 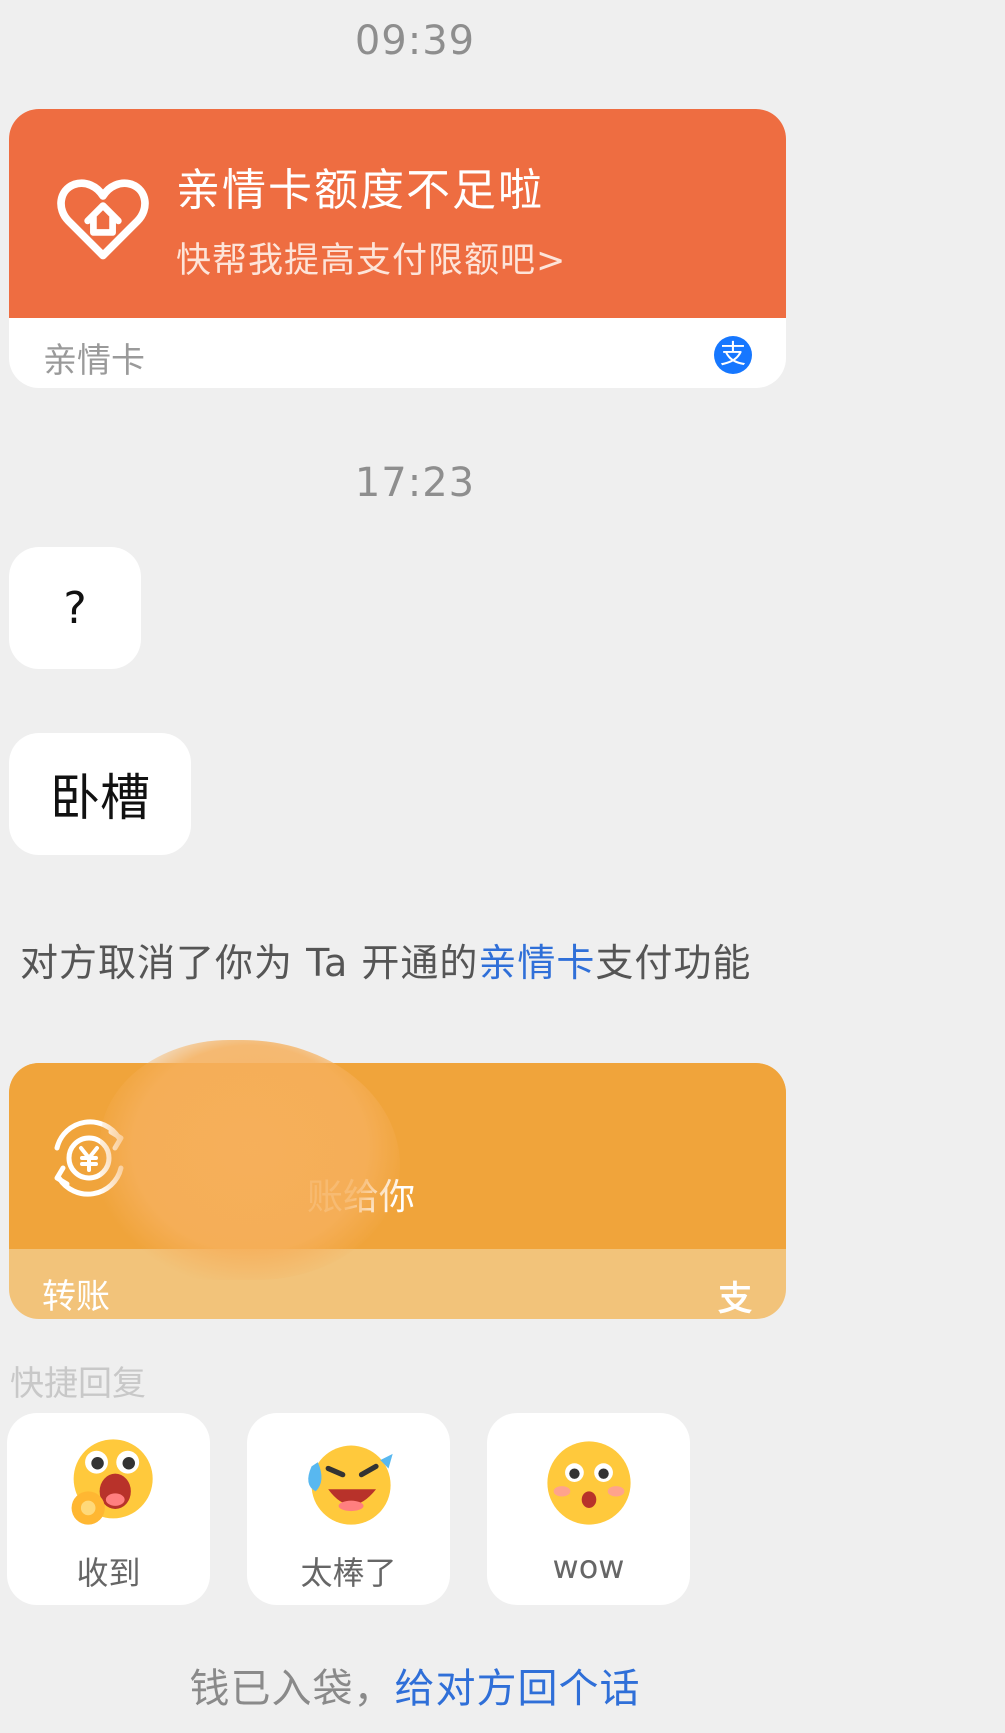 What do you see at coordinates (292, 1689) in the screenshot?
I see `footer-prefix: 钱已入袋，` at bounding box center [292, 1689].